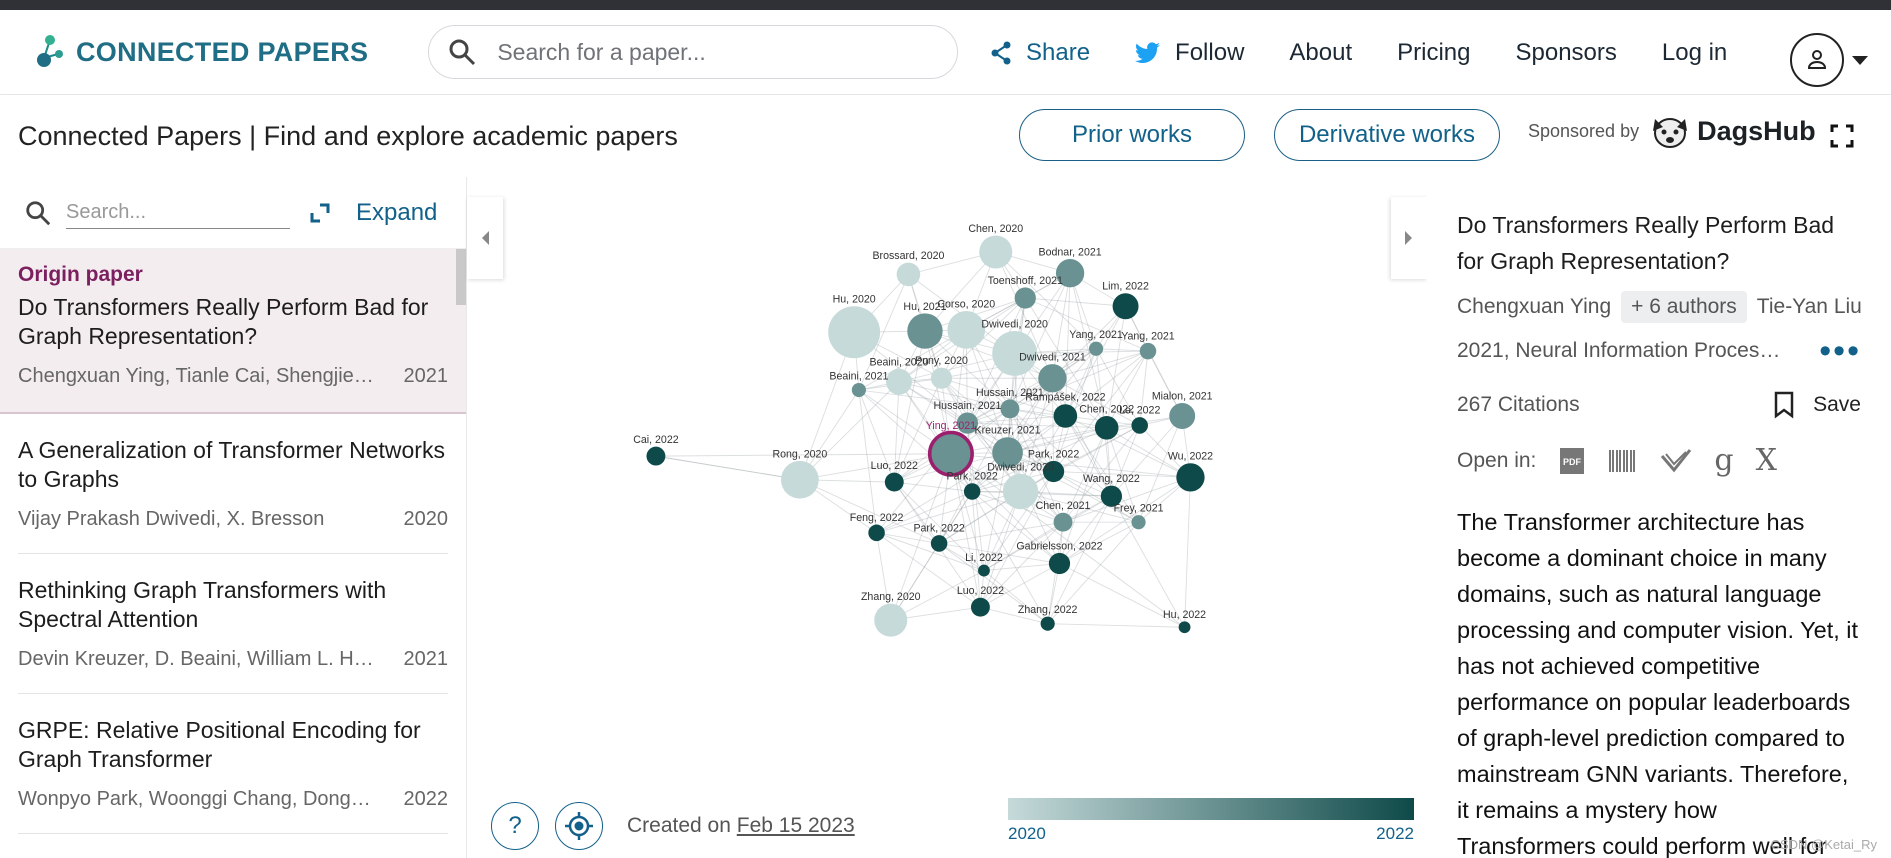  I want to click on derivative-works-button: Derivative works, so click(1387, 135).